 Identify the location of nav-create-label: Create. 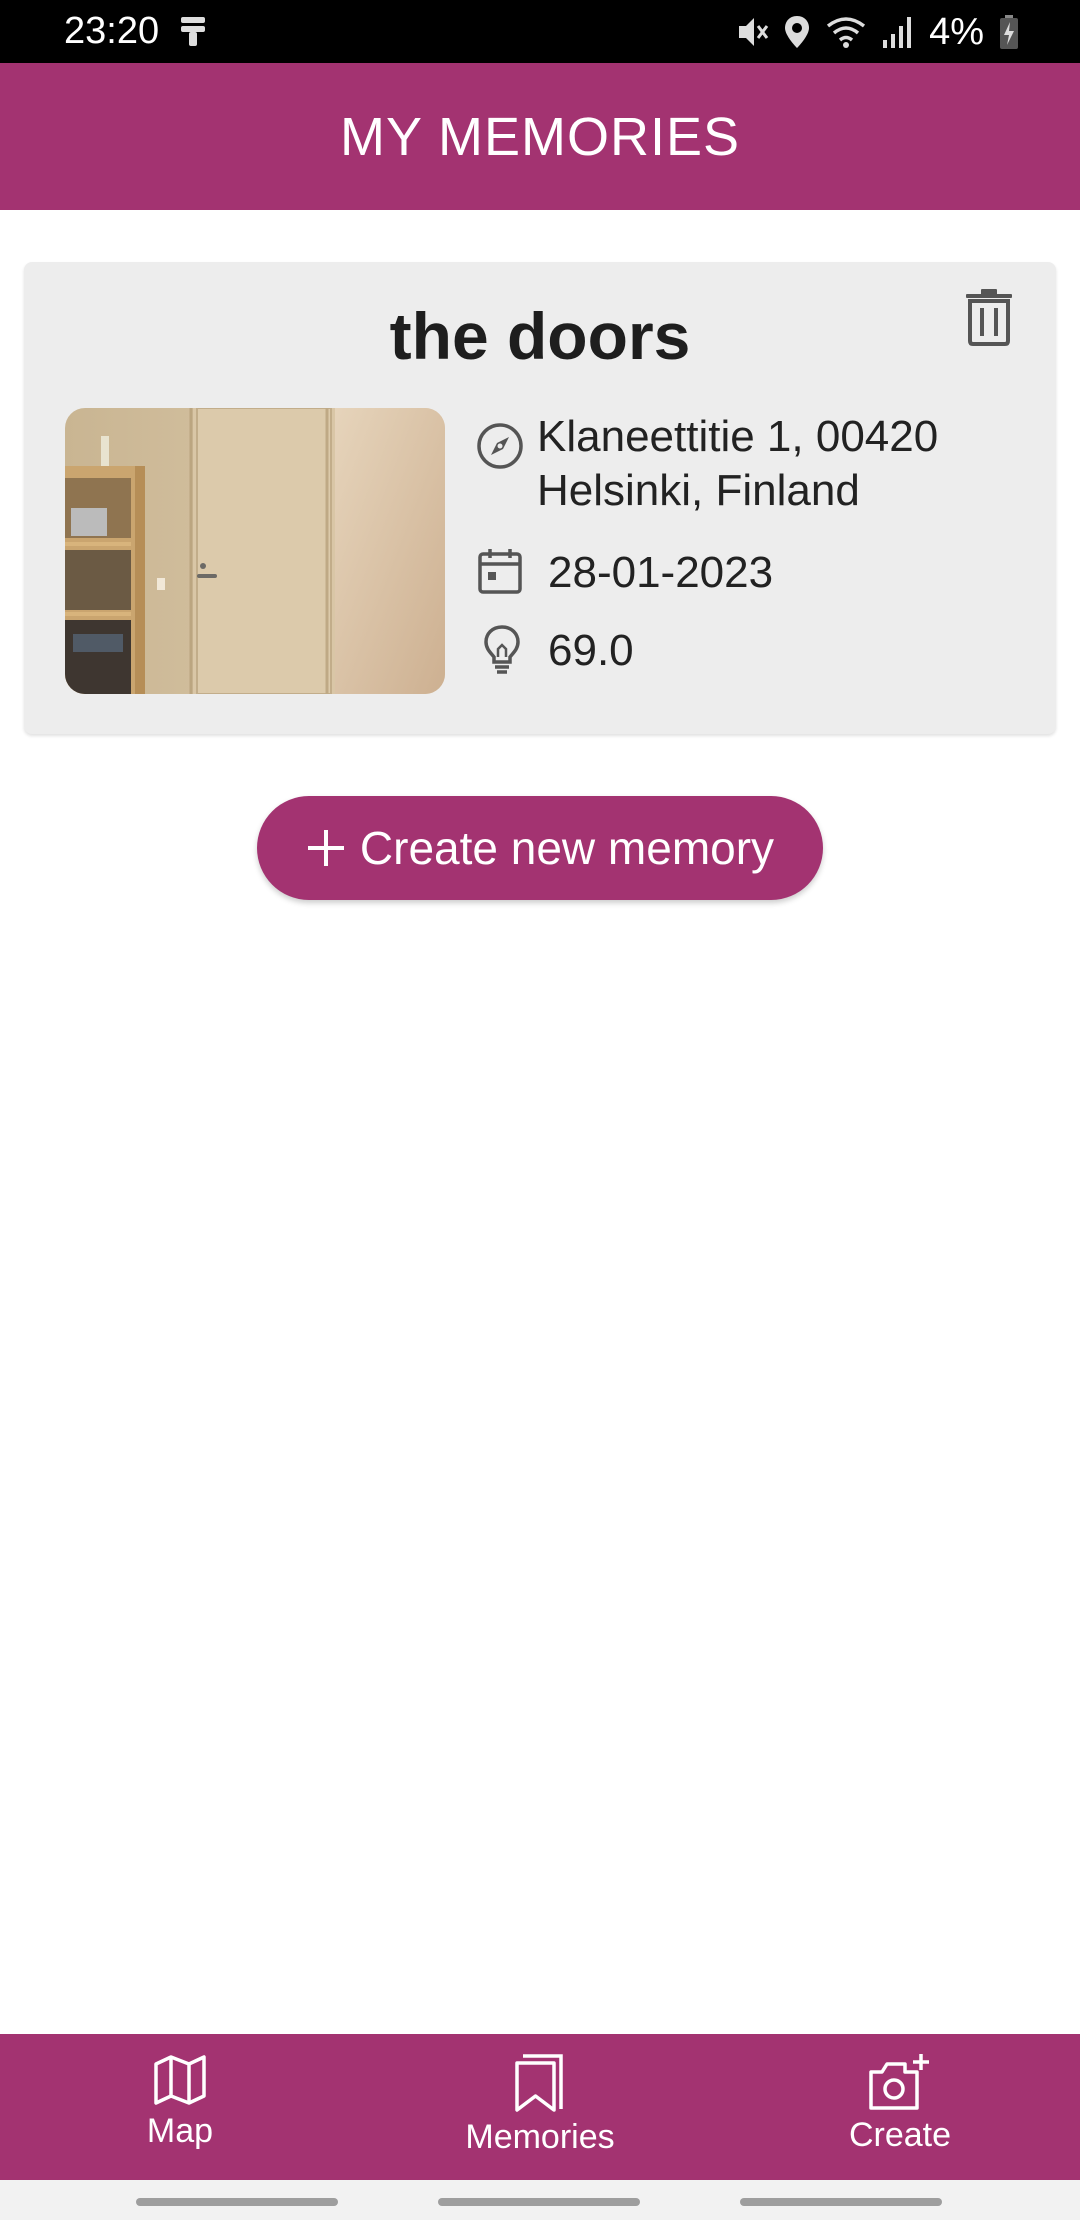
(900, 2135).